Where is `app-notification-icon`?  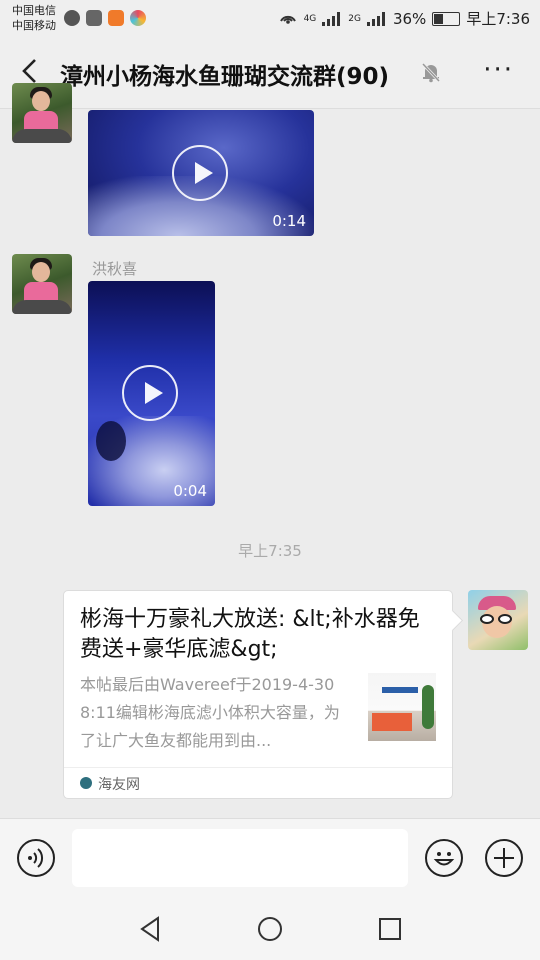
app-notification-icon is located at coordinates (94, 18).